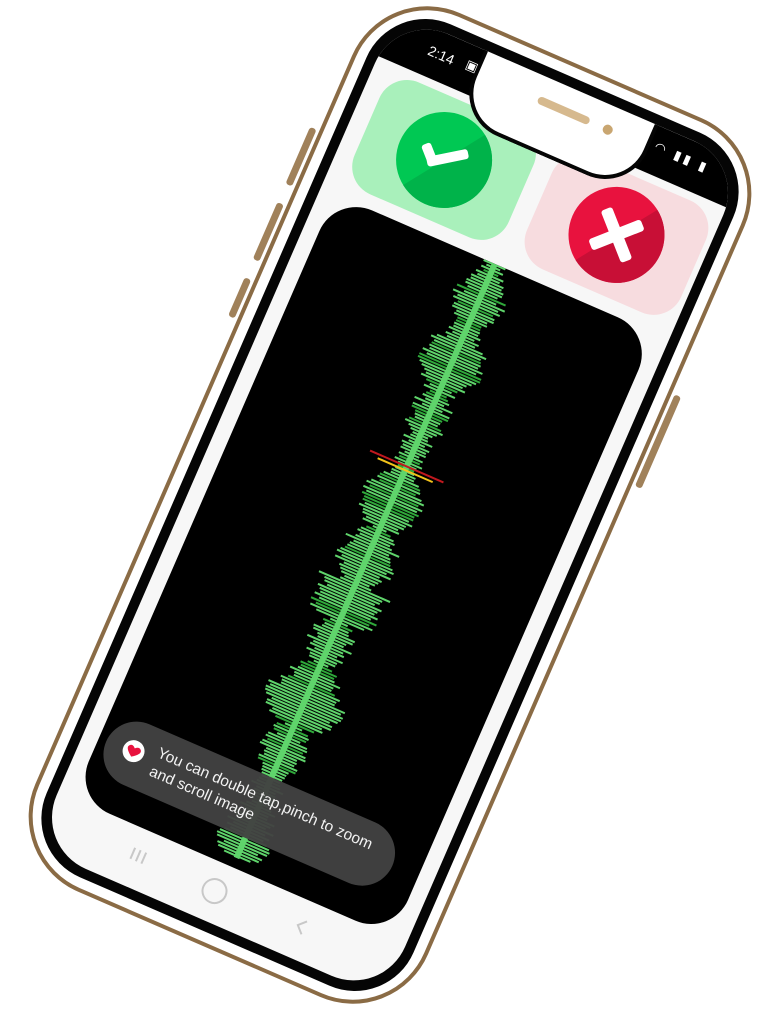 This screenshot has width=781, height=1034. I want to click on front-camera, so click(608, 130).